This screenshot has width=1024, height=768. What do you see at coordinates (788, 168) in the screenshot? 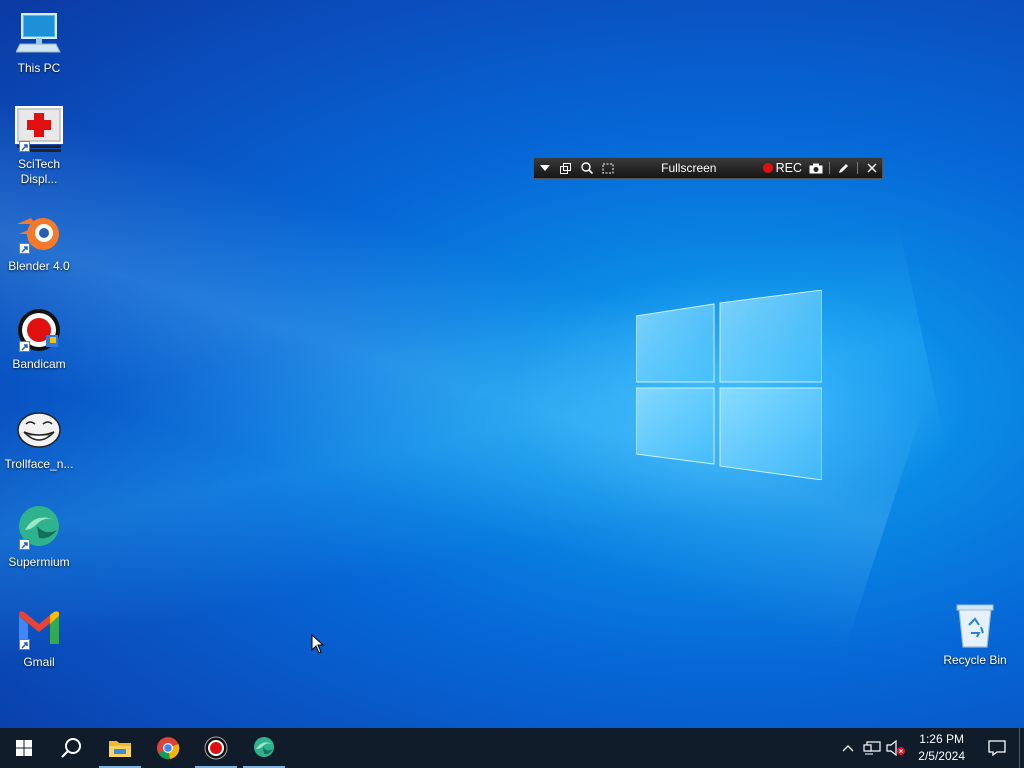
I see `rec-label: REC` at bounding box center [788, 168].